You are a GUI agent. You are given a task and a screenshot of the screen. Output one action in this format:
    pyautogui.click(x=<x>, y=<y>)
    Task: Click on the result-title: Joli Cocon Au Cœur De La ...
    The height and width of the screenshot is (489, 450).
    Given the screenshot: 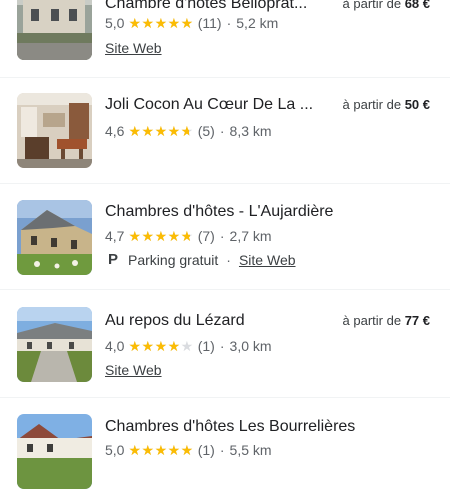 What is the action you would take?
    pyautogui.click(x=214, y=105)
    